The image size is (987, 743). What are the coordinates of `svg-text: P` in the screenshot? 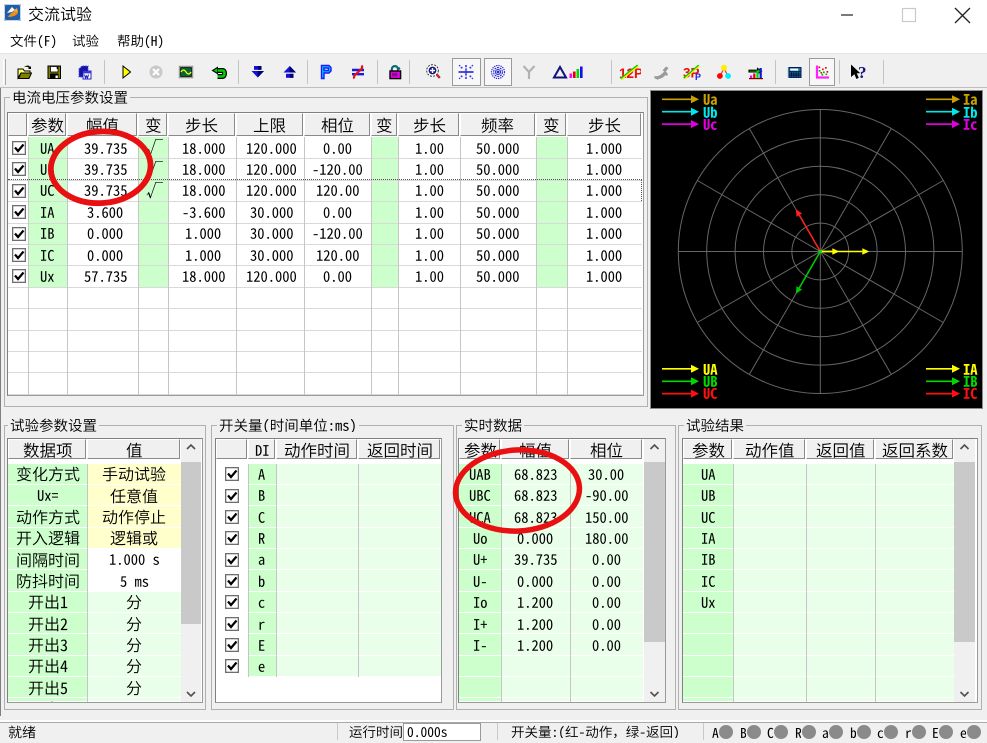 It's located at (698, 76).